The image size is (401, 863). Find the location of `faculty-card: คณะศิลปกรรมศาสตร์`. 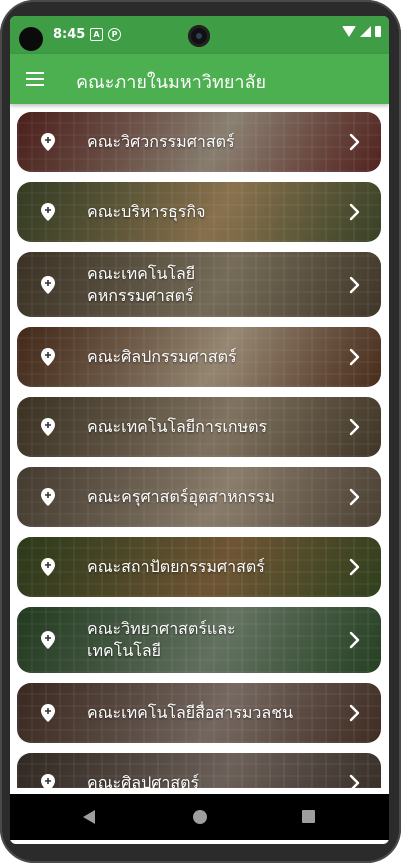

faculty-card: คณะศิลปกรรมศาสตร์ is located at coordinates (199, 357).